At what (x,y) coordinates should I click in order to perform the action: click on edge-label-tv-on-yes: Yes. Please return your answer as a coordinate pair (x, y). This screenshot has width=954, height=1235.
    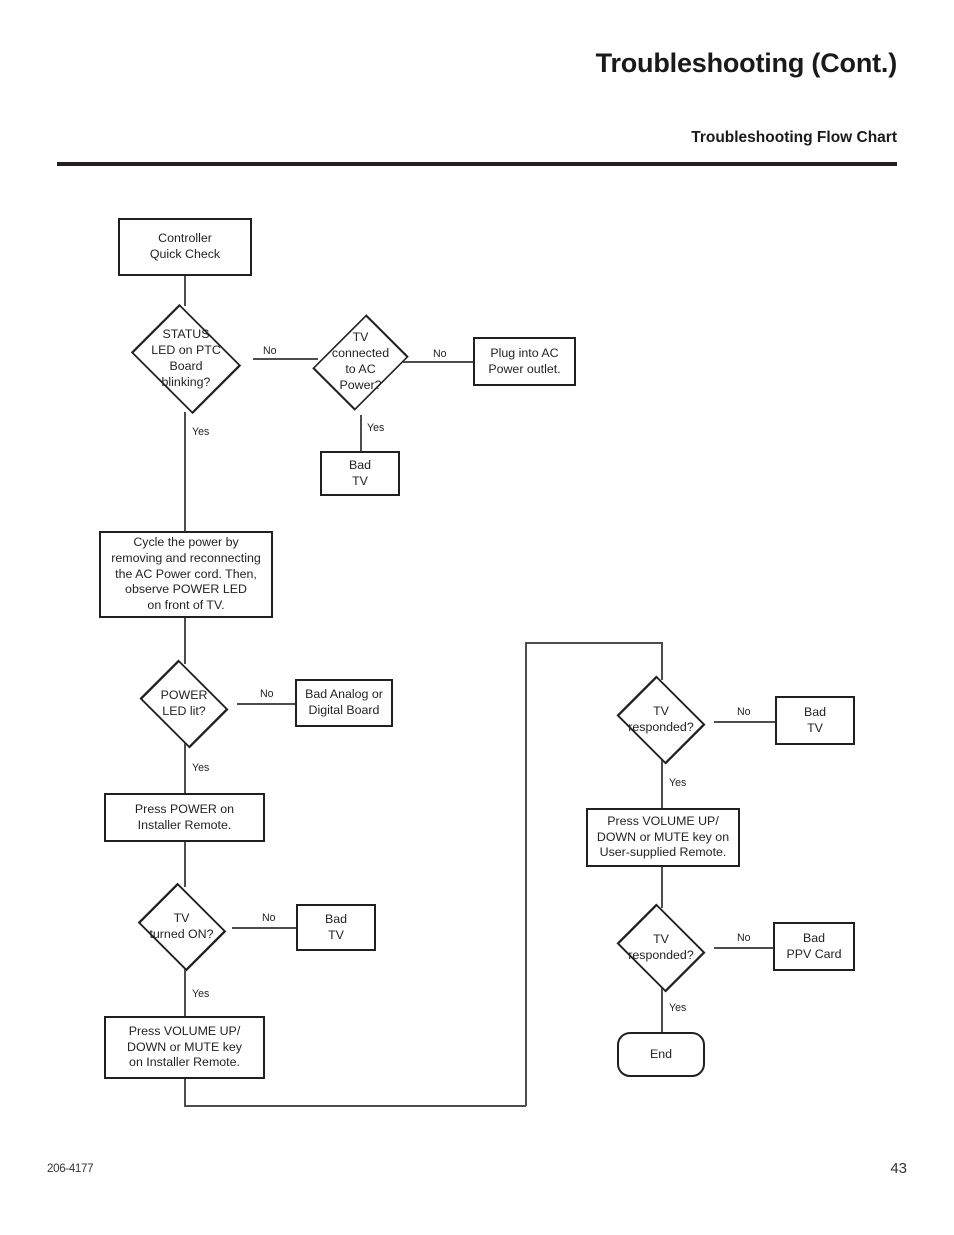
    Looking at the image, I should click on (201, 994).